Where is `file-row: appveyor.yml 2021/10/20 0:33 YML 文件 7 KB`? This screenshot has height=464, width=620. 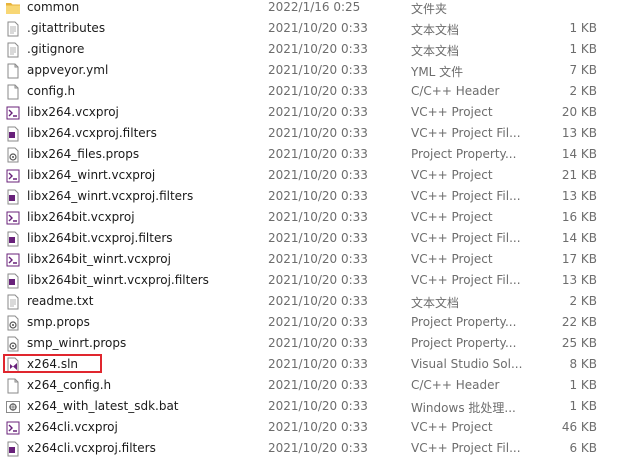 file-row: appveyor.yml 2021/10/20 0:33 YML 文件 7 KB is located at coordinates (310, 70).